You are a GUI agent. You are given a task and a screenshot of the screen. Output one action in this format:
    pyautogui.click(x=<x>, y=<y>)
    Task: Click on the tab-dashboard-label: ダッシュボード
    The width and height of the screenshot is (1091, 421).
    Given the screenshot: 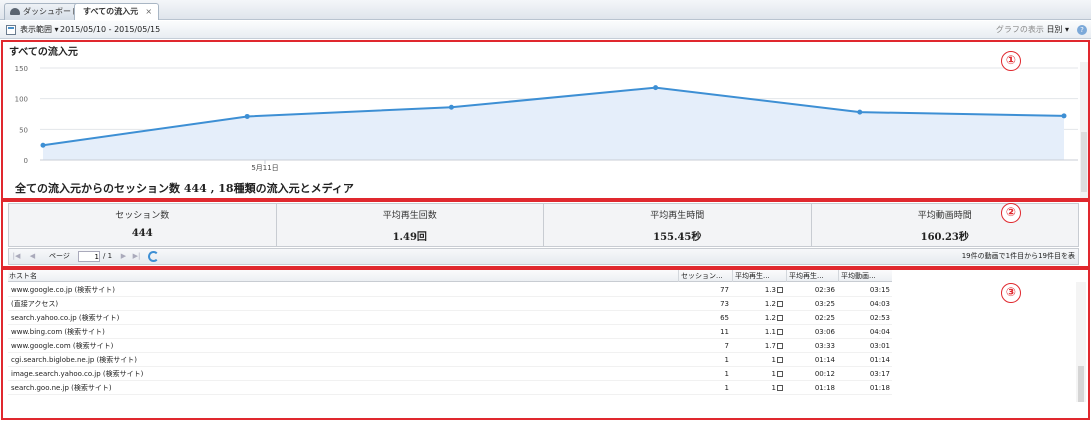 What is the action you would take?
    pyautogui.click(x=51, y=11)
    